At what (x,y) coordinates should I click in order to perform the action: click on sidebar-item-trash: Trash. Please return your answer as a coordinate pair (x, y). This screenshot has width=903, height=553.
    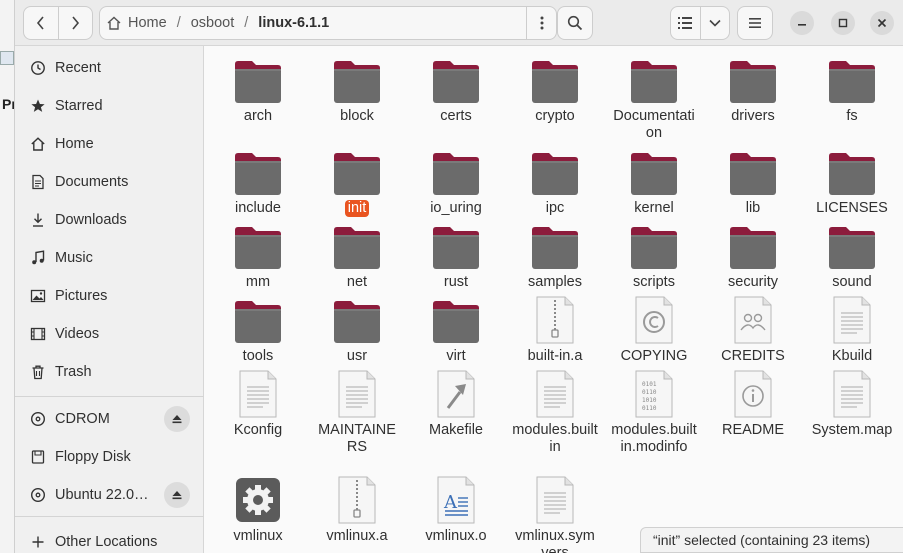
    Looking at the image, I should click on (109, 372).